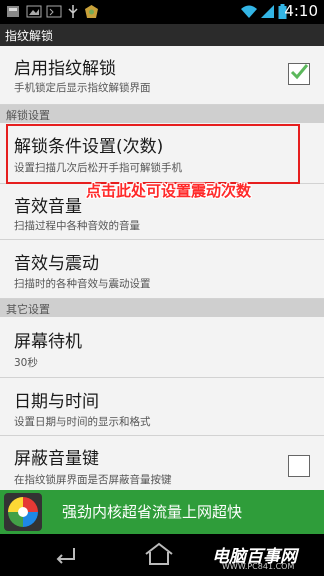 This screenshot has height=576, width=324. What do you see at coordinates (65, 554) in the screenshot?
I see `back-icon` at bounding box center [65, 554].